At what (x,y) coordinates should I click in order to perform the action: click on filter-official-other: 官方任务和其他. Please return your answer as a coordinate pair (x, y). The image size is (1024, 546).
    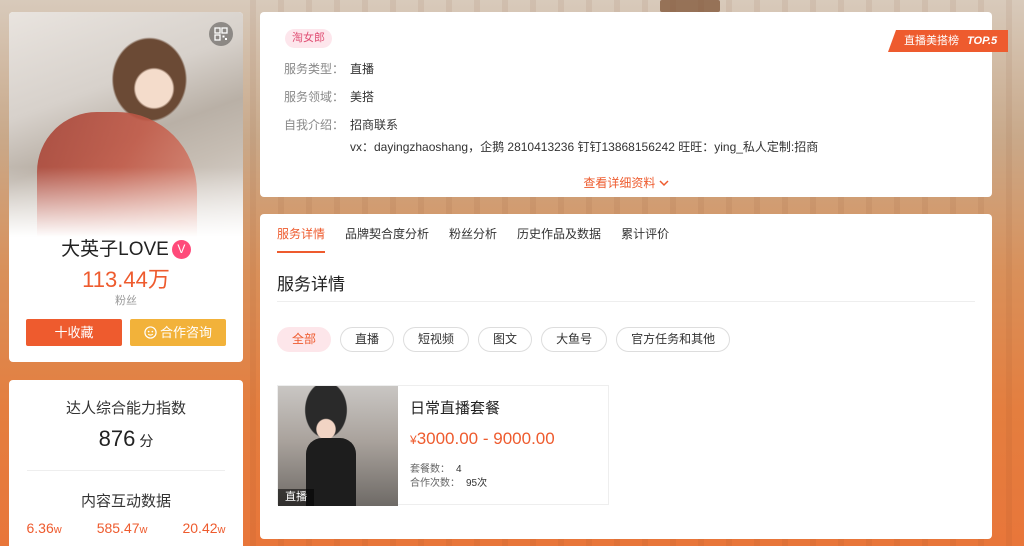
    Looking at the image, I should click on (673, 339).